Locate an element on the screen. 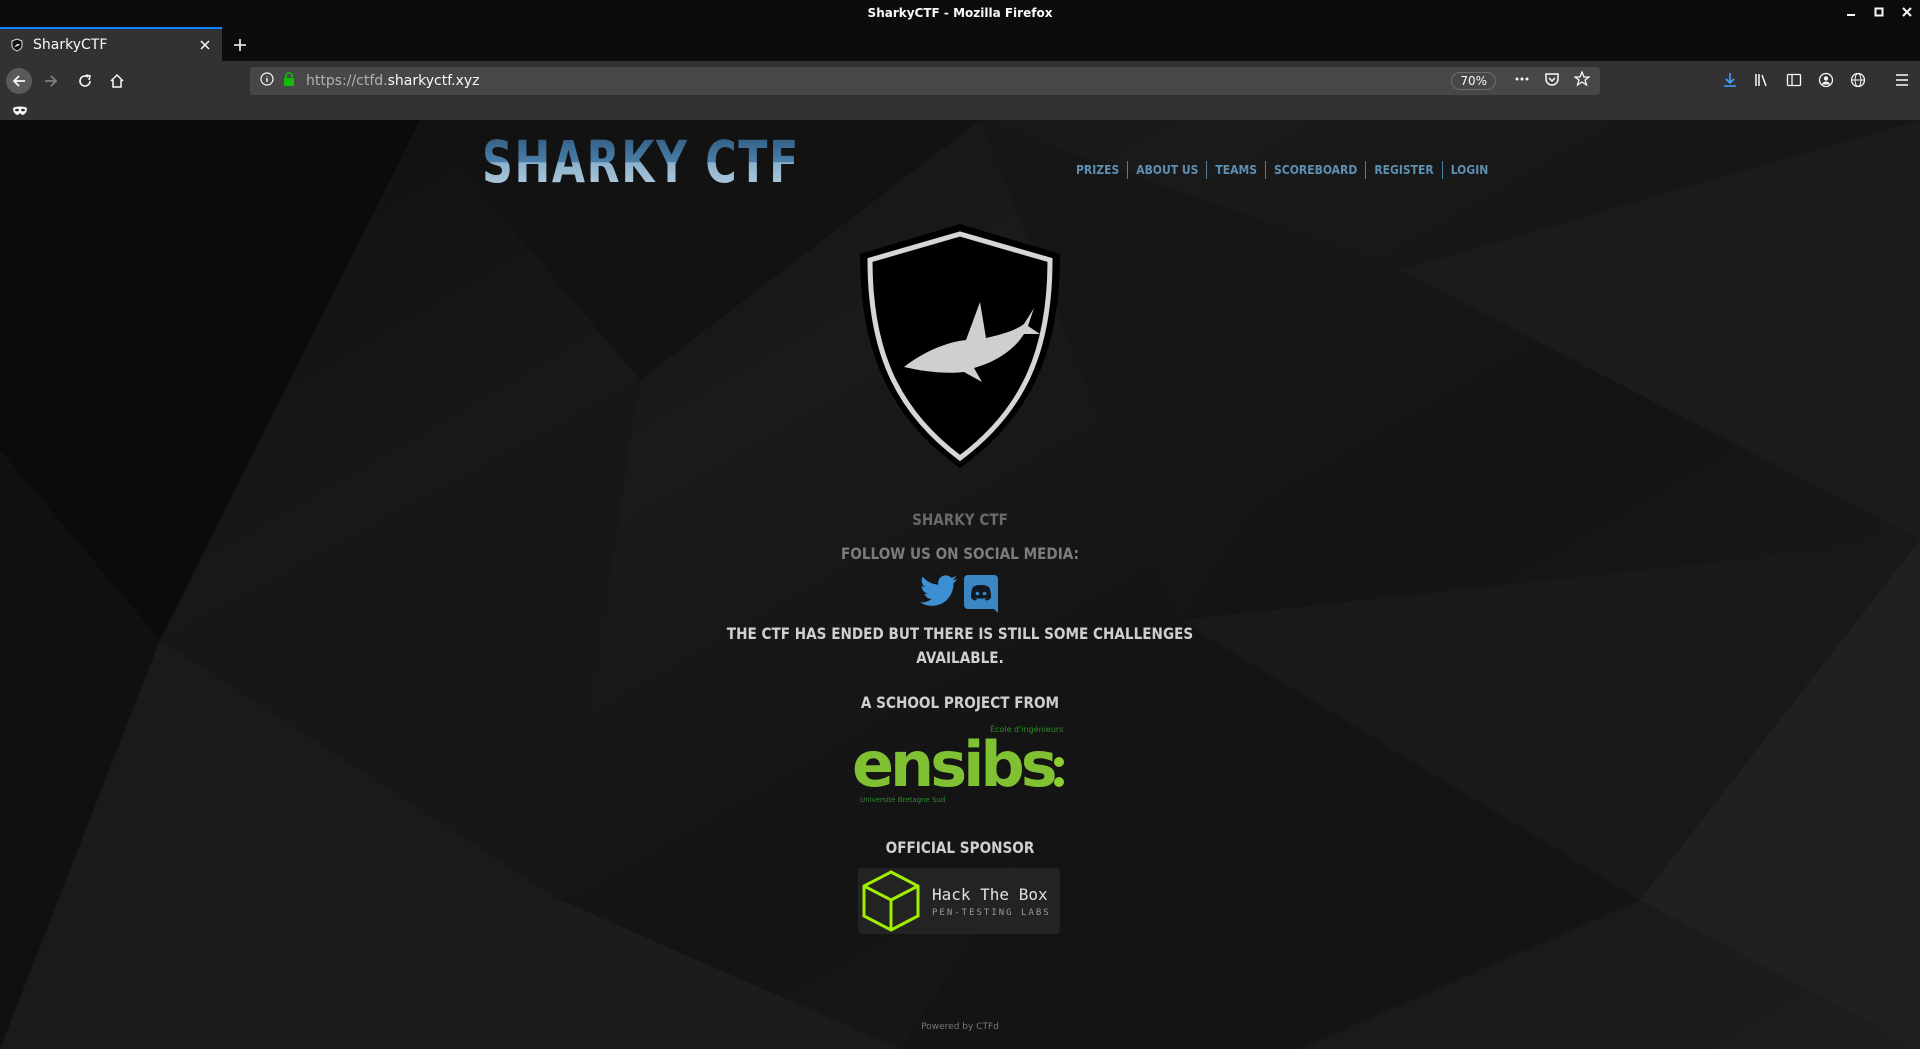 This screenshot has width=1920, height=1049. nav-scoreboard: SCOREBOARD is located at coordinates (1315, 170).